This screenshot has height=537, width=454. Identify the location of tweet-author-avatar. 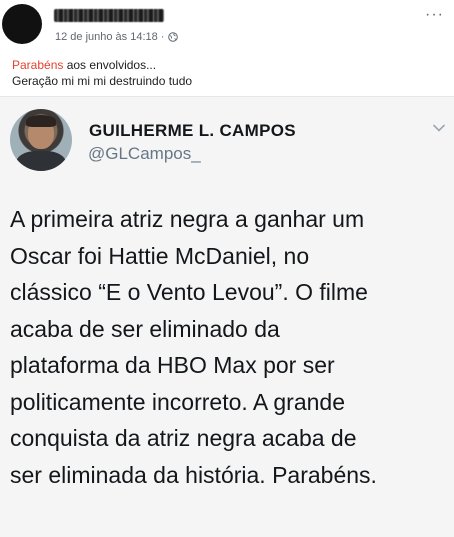
(41, 140).